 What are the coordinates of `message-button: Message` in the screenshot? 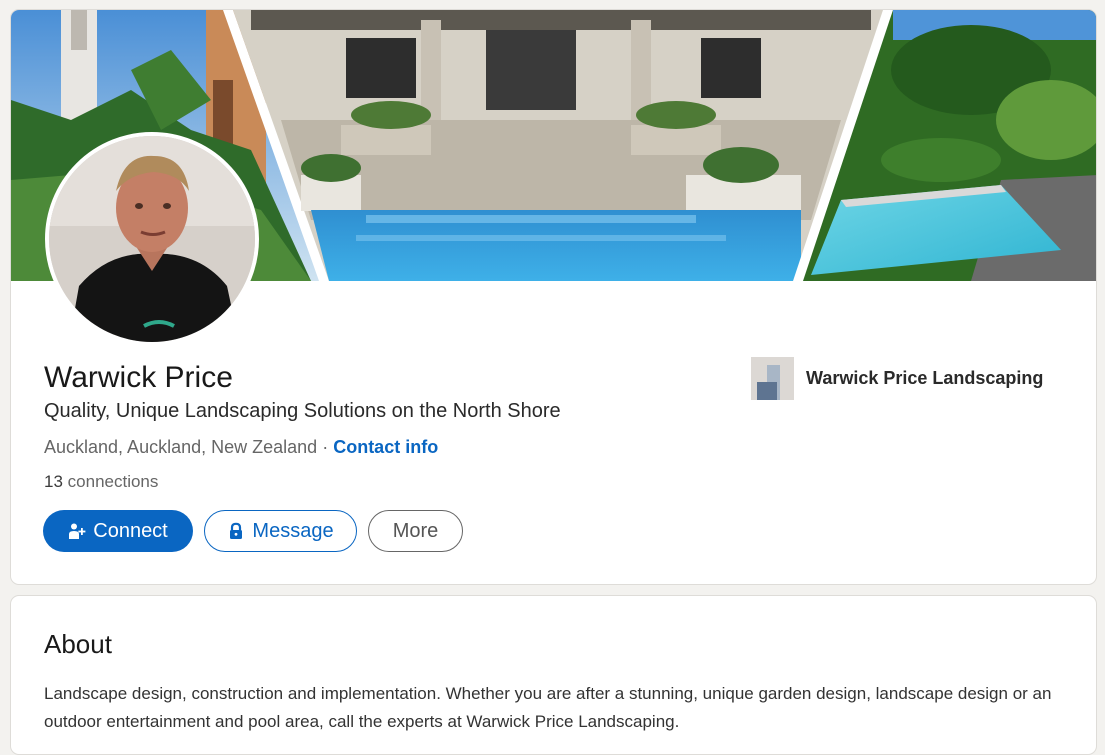 It's located at (280, 531).